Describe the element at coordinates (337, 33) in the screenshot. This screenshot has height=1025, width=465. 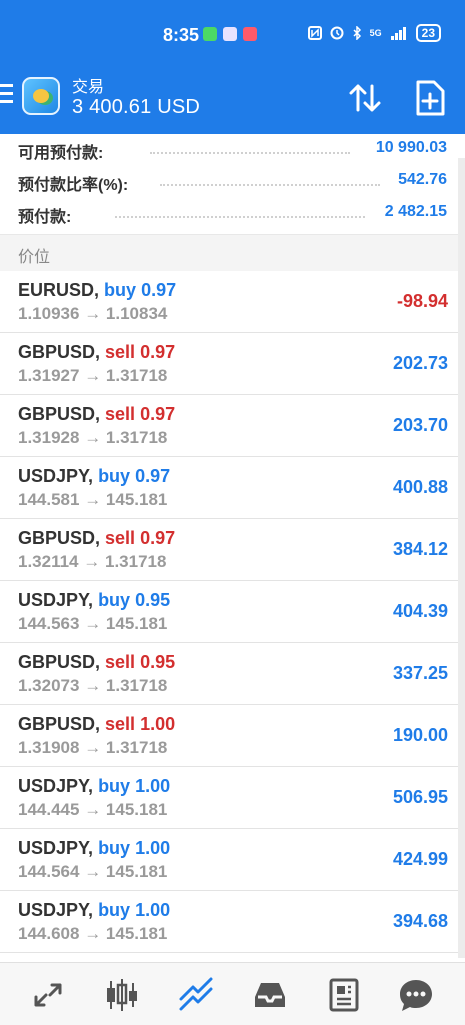
I see `alarm-icon` at that location.